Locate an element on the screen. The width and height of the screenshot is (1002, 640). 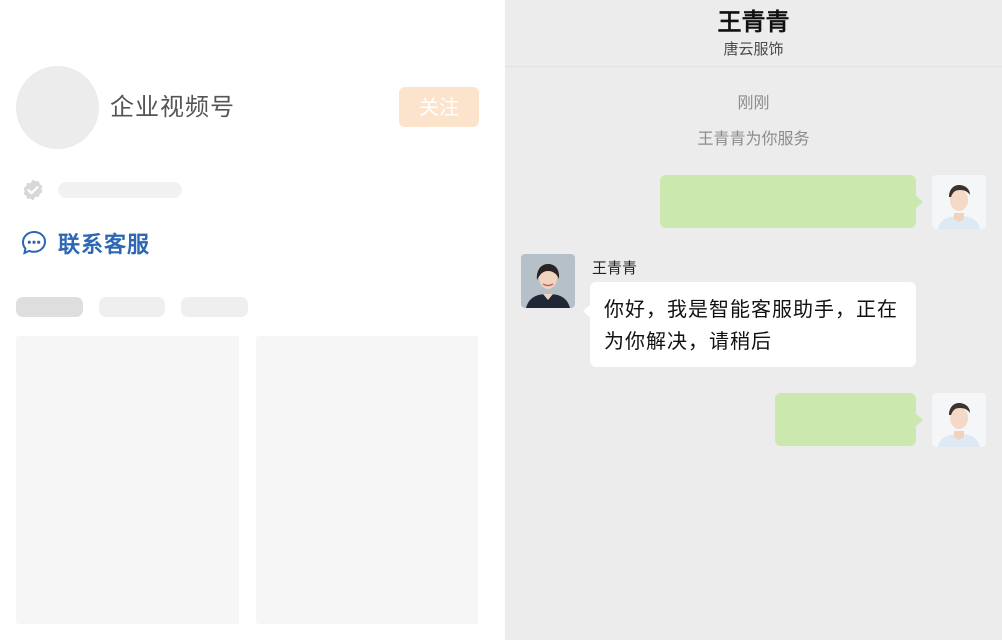
tab-placeholder-active is located at coordinates (49, 307).